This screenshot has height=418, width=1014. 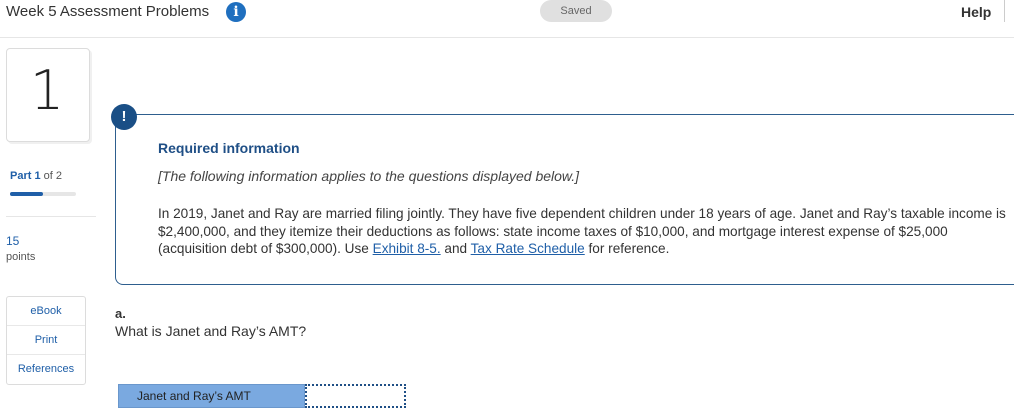 I want to click on part-progress-fill, so click(x=26, y=194).